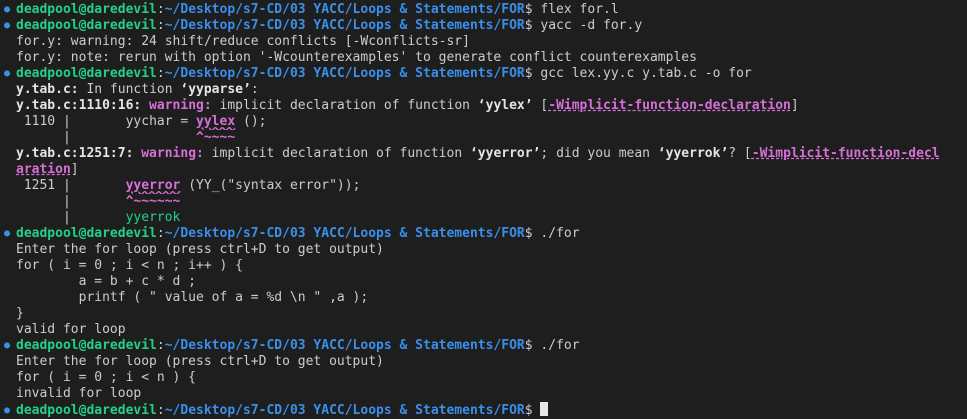 The image size is (967, 419). Describe the element at coordinates (106, 281) in the screenshot. I see `output-text: a = b + c * d ;` at that location.